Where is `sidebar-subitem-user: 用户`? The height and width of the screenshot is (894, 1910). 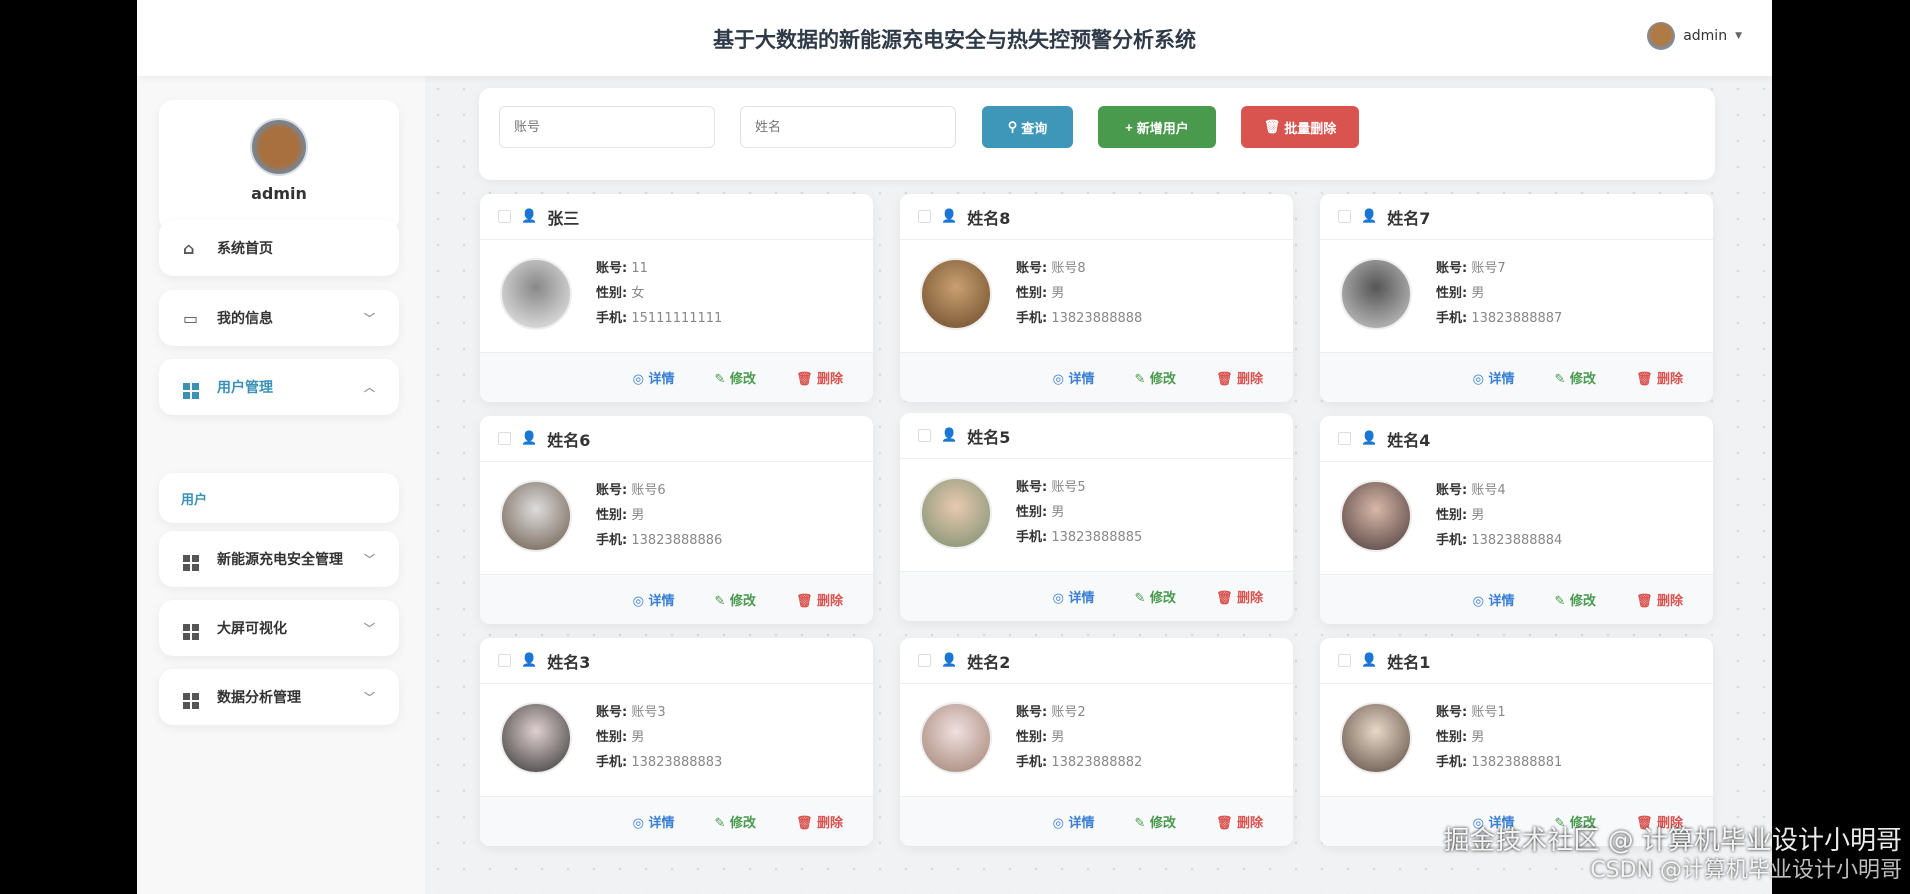
sidebar-subitem-user: 用户 is located at coordinates (279, 498).